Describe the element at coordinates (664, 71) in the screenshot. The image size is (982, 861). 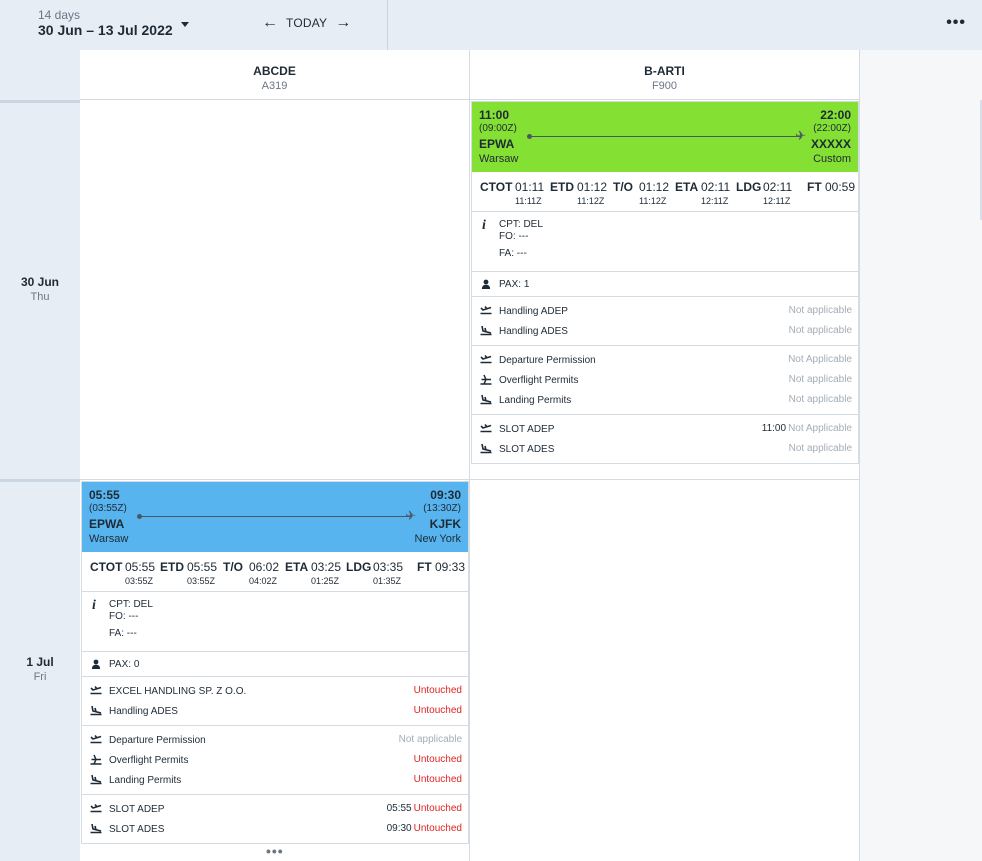
I see `aircraft-registration: B-ARTI` at that location.